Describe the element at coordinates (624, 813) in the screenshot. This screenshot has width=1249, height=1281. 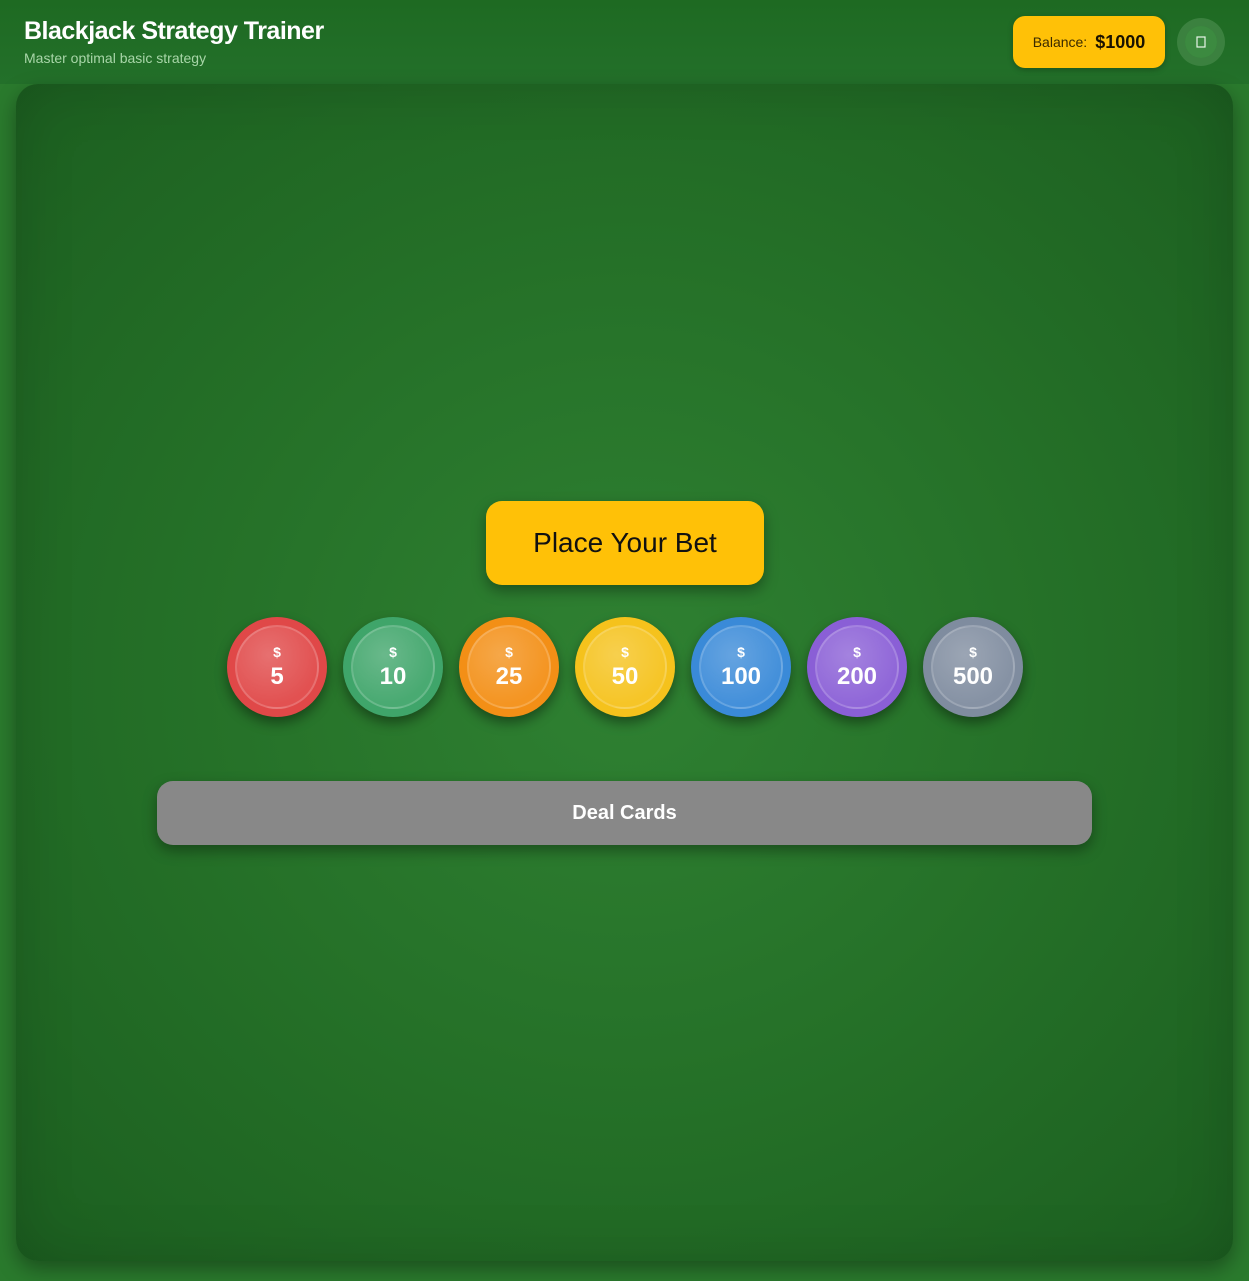
I see `deal-cards-button: Deal Cards` at that location.